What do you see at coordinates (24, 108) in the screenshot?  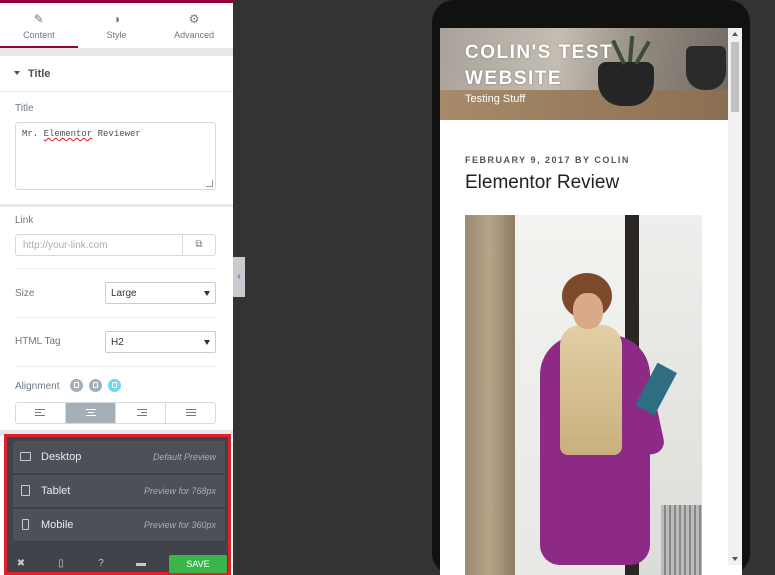 I see `title-label: Title` at bounding box center [24, 108].